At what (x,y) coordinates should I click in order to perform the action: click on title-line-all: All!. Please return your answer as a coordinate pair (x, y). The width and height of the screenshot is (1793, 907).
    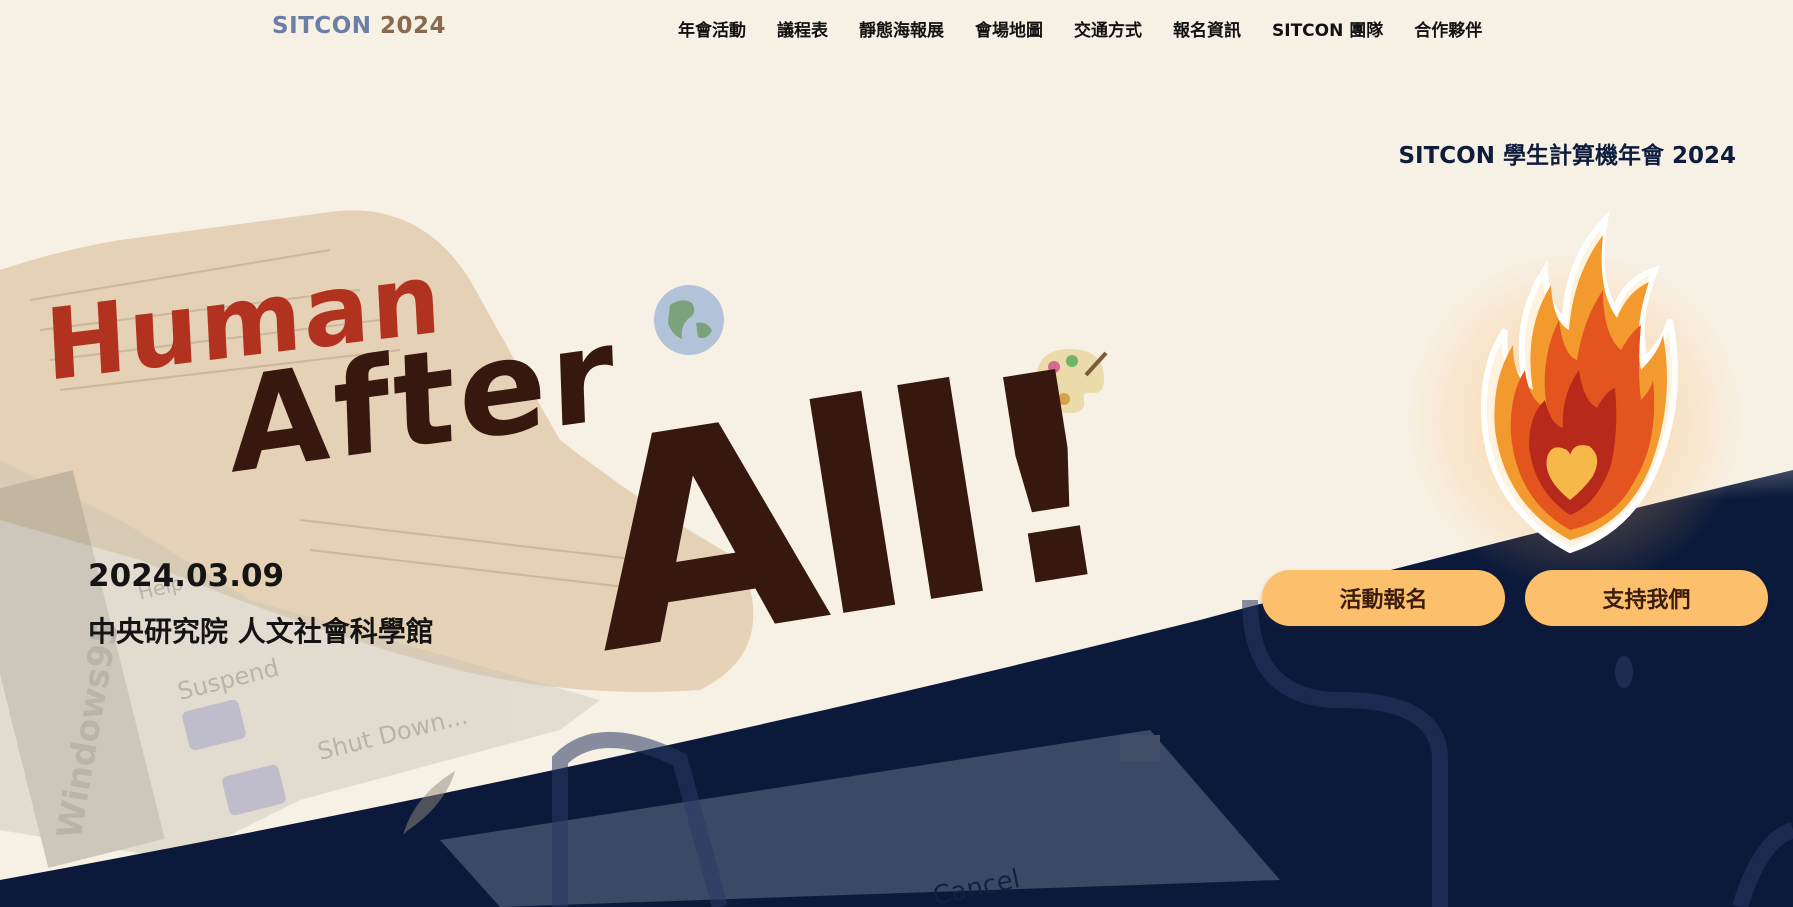
    Looking at the image, I should click on (843, 513).